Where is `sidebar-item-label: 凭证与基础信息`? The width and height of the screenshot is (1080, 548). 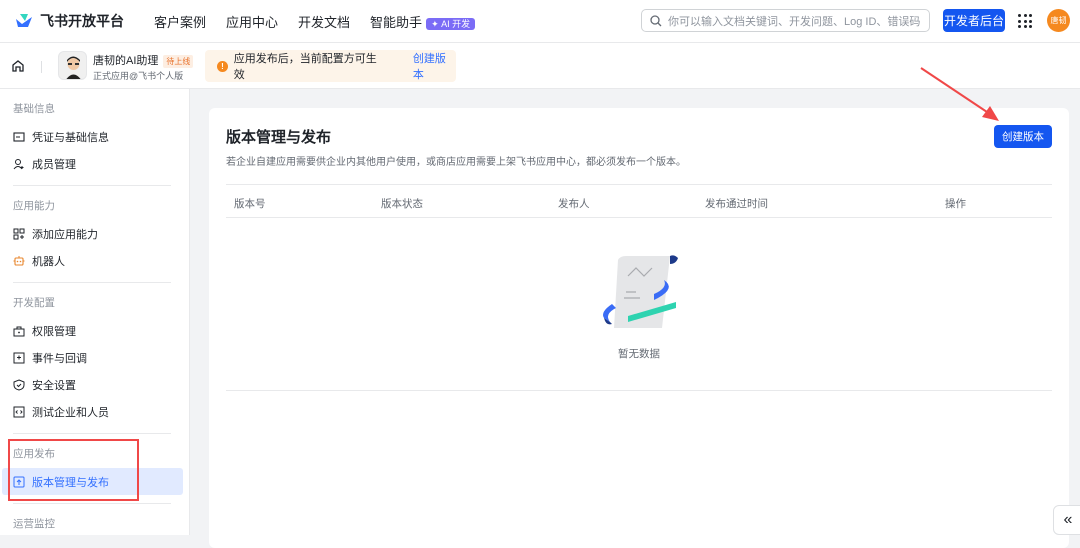 sidebar-item-label: 凭证与基础信息 is located at coordinates (70, 137).